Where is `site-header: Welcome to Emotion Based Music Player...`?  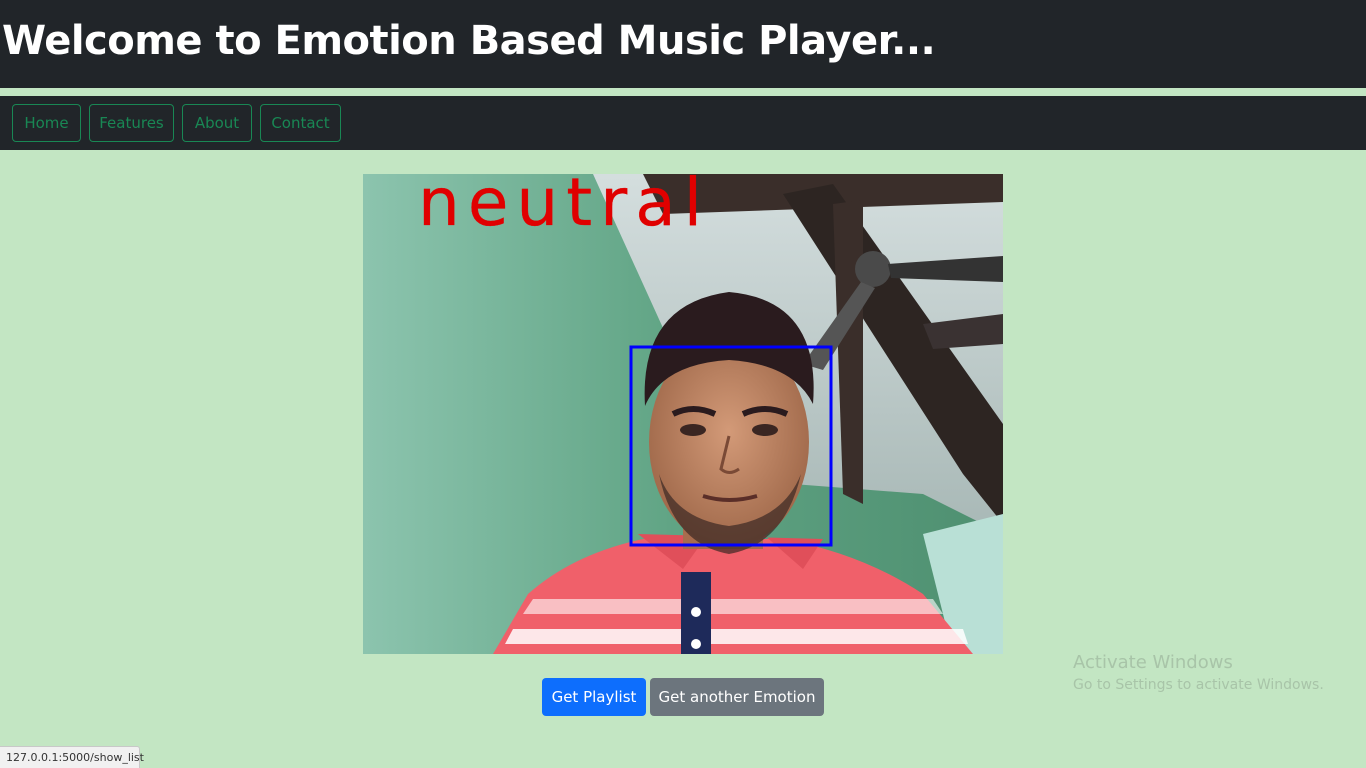
site-header: Welcome to Emotion Based Music Player... is located at coordinates (683, 44).